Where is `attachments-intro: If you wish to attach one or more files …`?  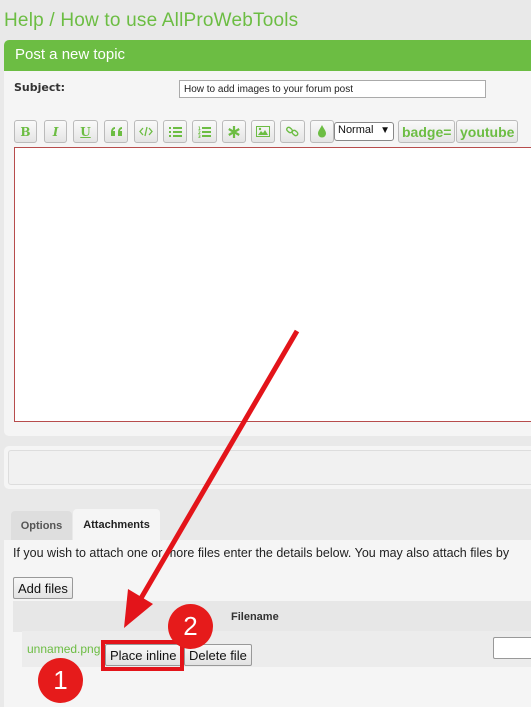
attachments-intro: If you wish to attach one or more files … is located at coordinates (261, 553).